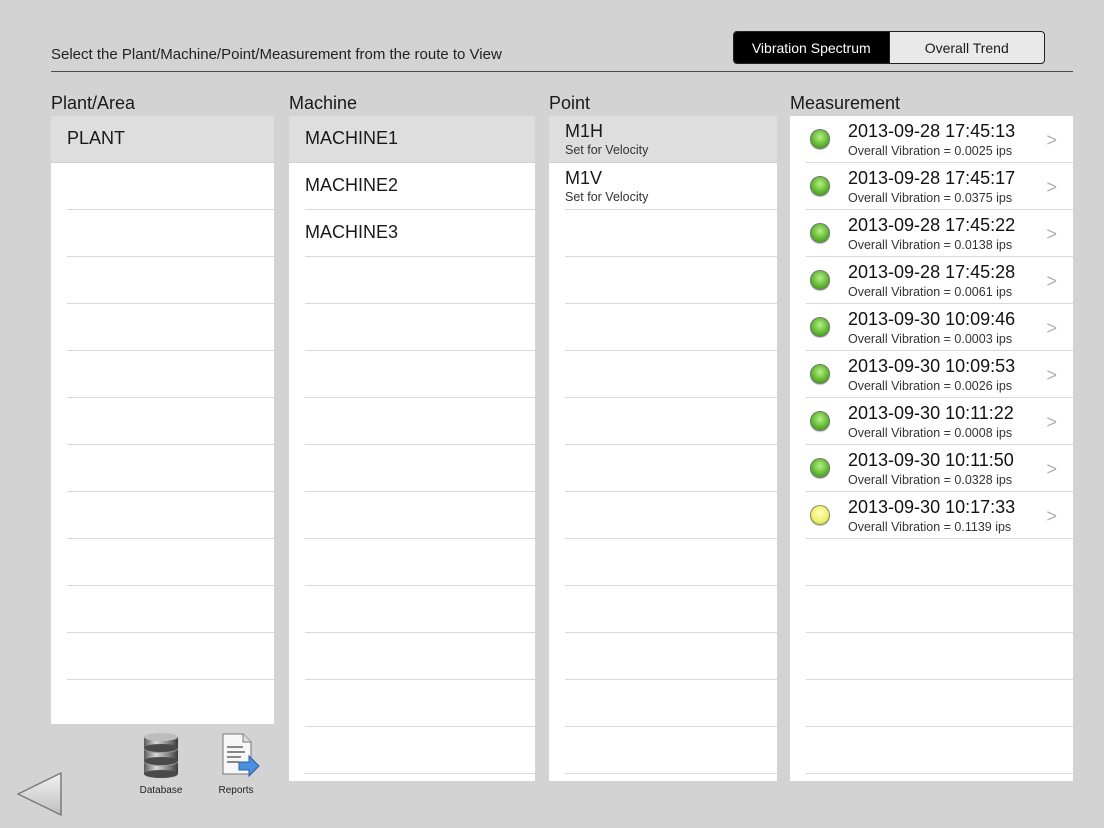 The image size is (1104, 828). What do you see at coordinates (162, 139) in the screenshot?
I see `plant-item: PLANT` at bounding box center [162, 139].